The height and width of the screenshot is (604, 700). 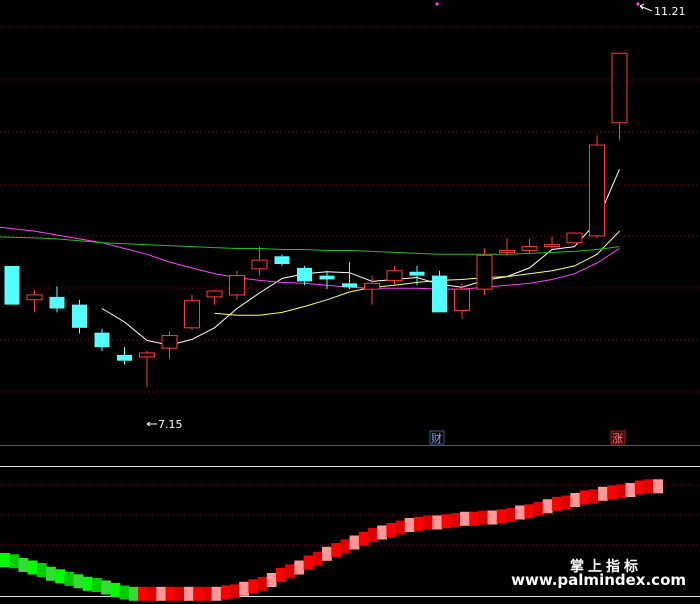 What do you see at coordinates (617, 438) in the screenshot?
I see `event-badge-label: 涨` at bounding box center [617, 438].